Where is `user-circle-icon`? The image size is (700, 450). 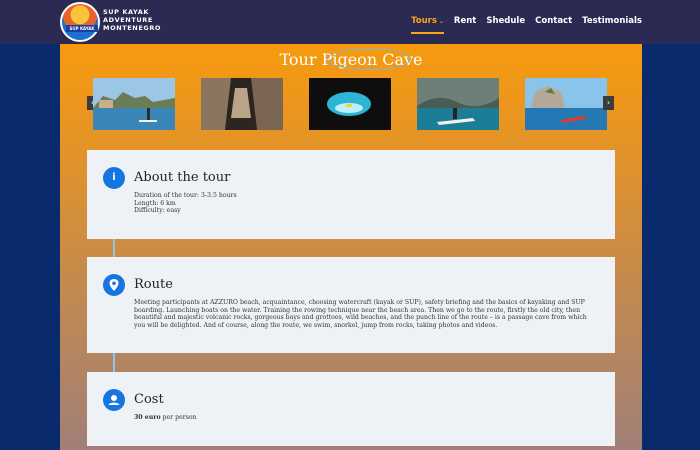 user-circle-icon is located at coordinates (114, 400).